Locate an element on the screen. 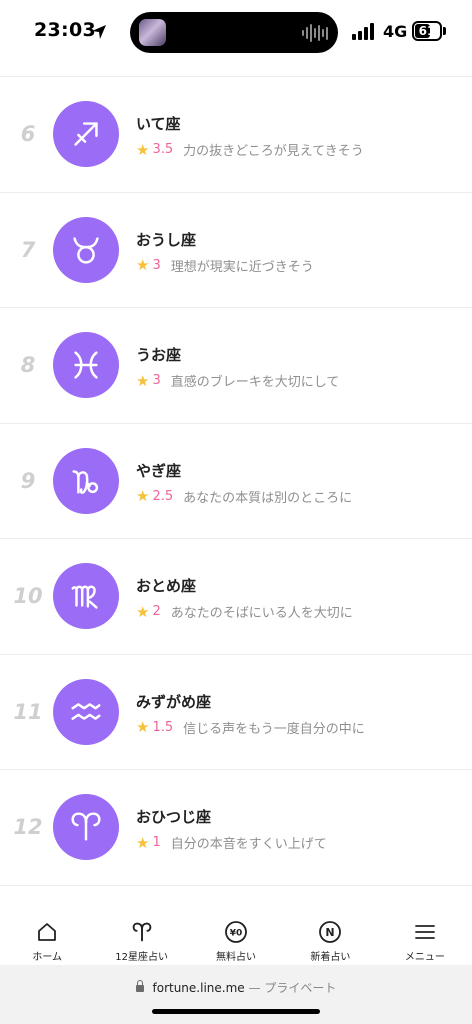 The image size is (472, 1024). tab-aries: 12星座占い is located at coordinates (141, 934).